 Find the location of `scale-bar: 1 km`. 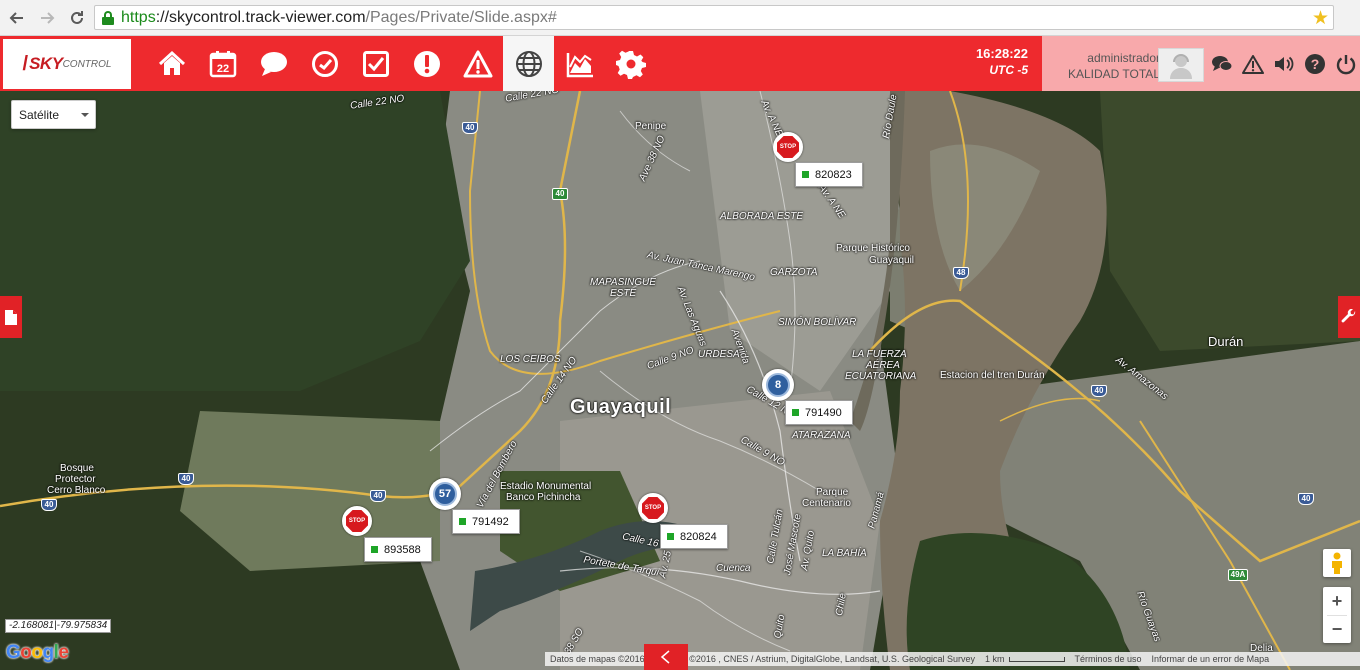

scale-bar: 1 km is located at coordinates (1025, 659).